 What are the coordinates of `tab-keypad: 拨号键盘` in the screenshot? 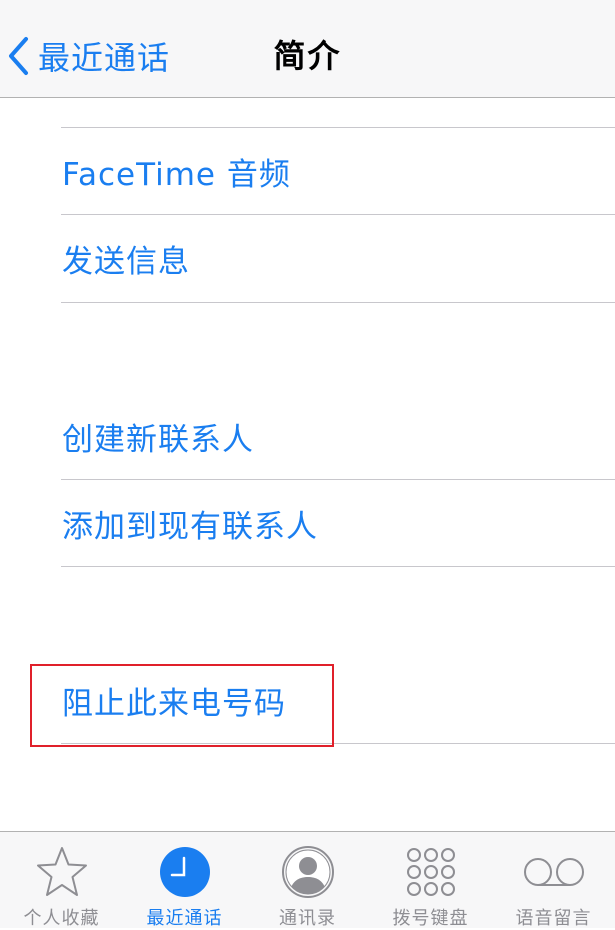 It's located at (430, 880).